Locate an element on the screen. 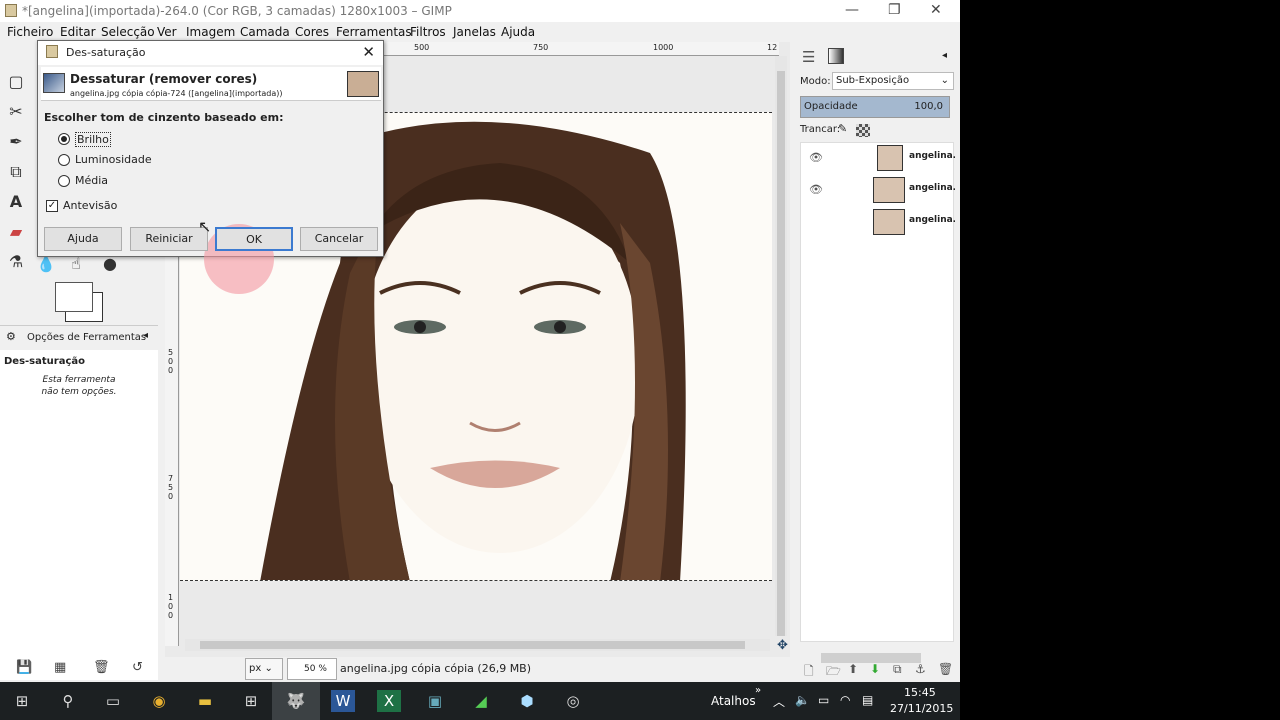  horizontal-scrollbar is located at coordinates (477, 645).